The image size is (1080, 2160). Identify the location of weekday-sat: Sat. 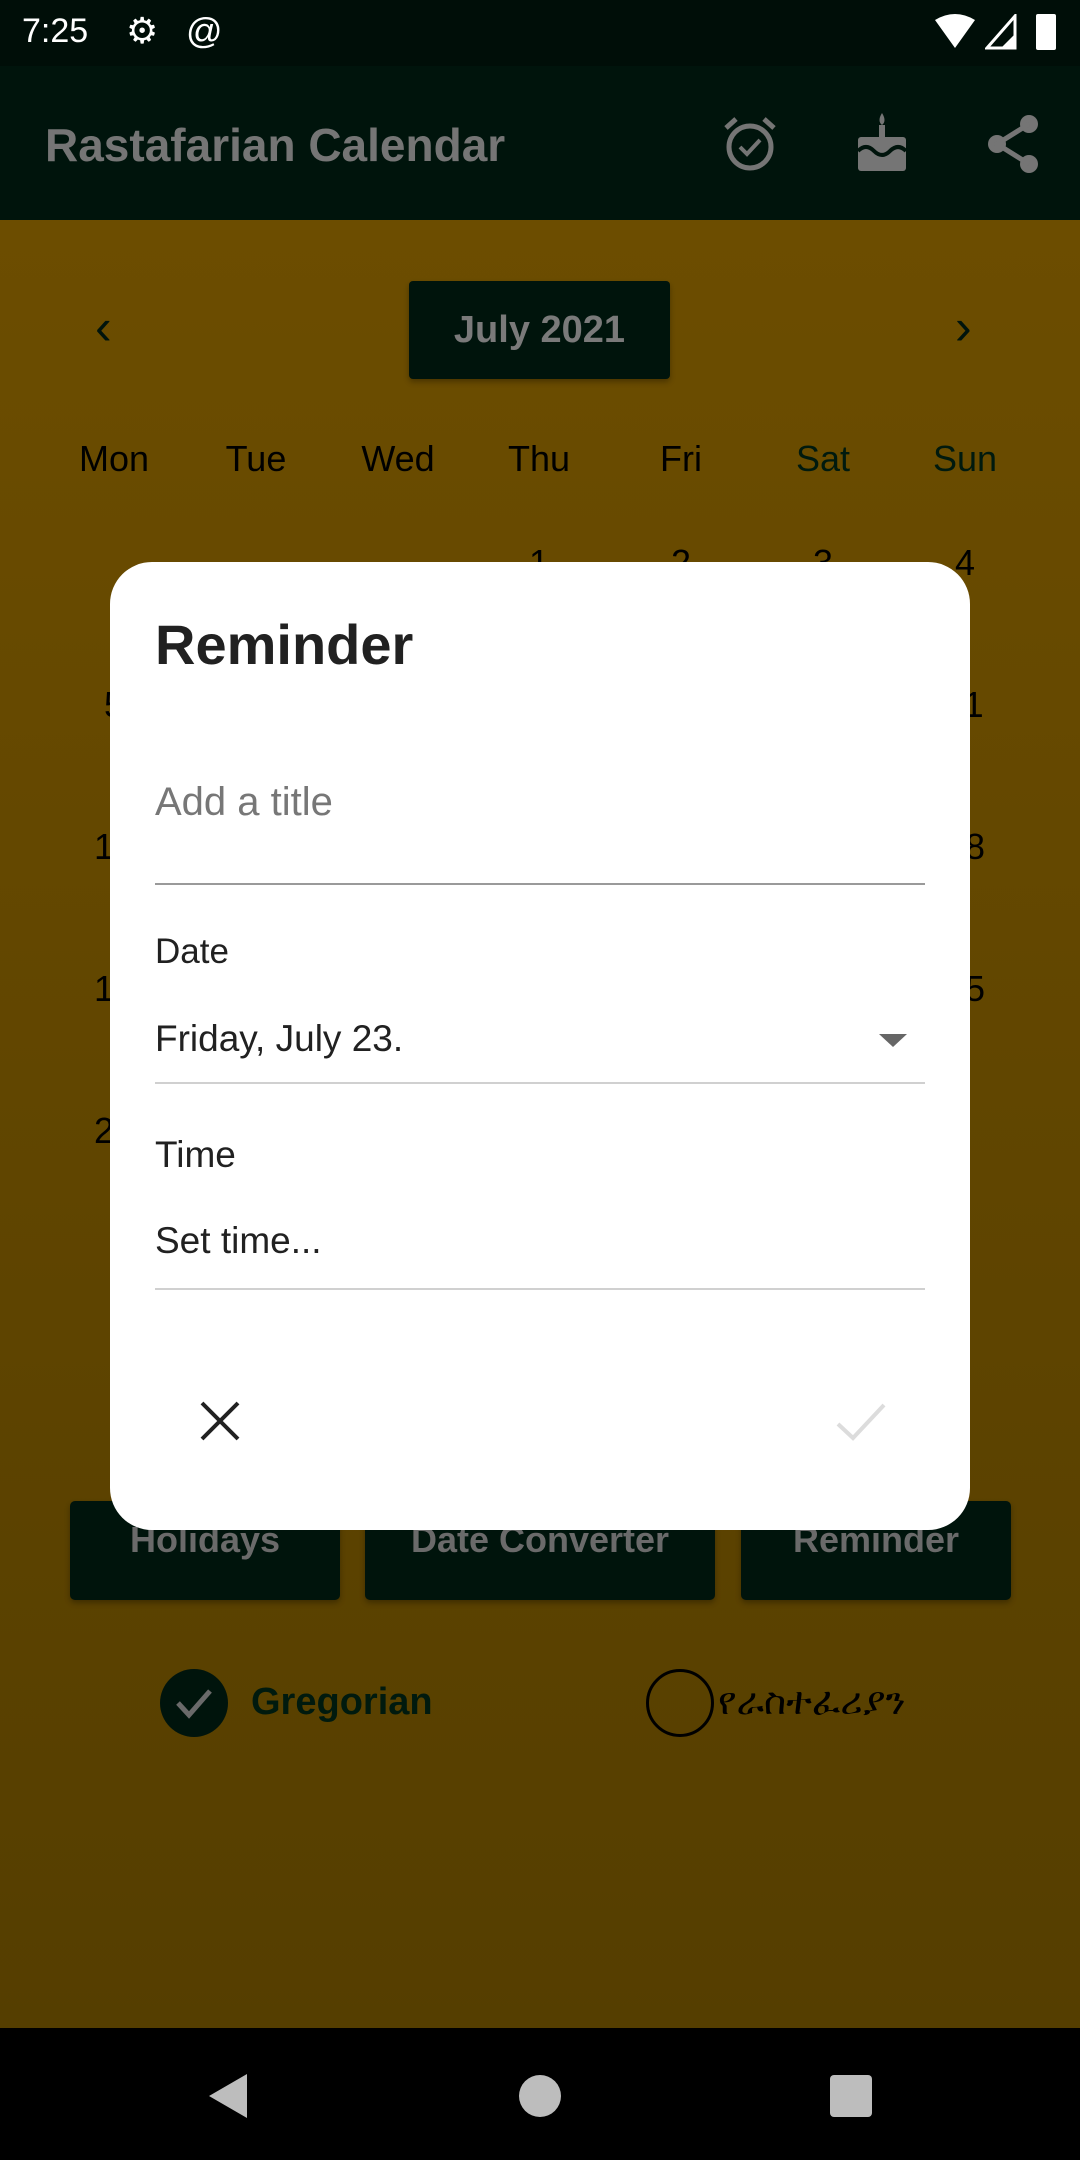
(823, 458).